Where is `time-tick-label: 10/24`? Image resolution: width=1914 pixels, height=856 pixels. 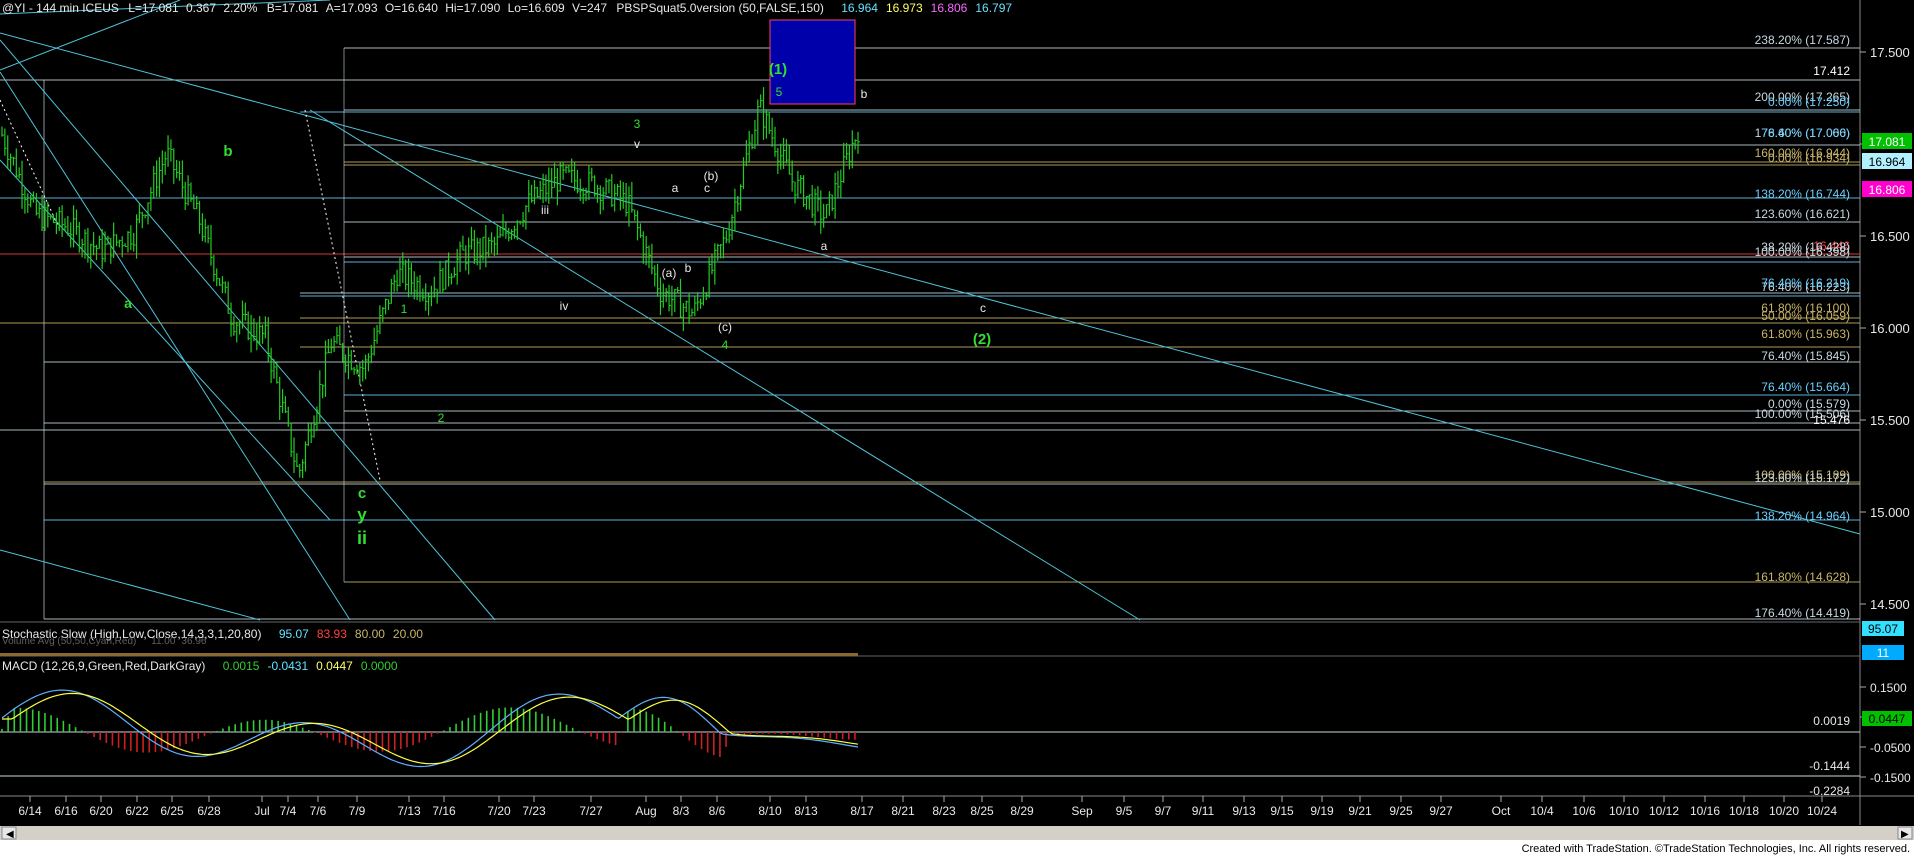 time-tick-label: 10/24 is located at coordinates (1822, 811).